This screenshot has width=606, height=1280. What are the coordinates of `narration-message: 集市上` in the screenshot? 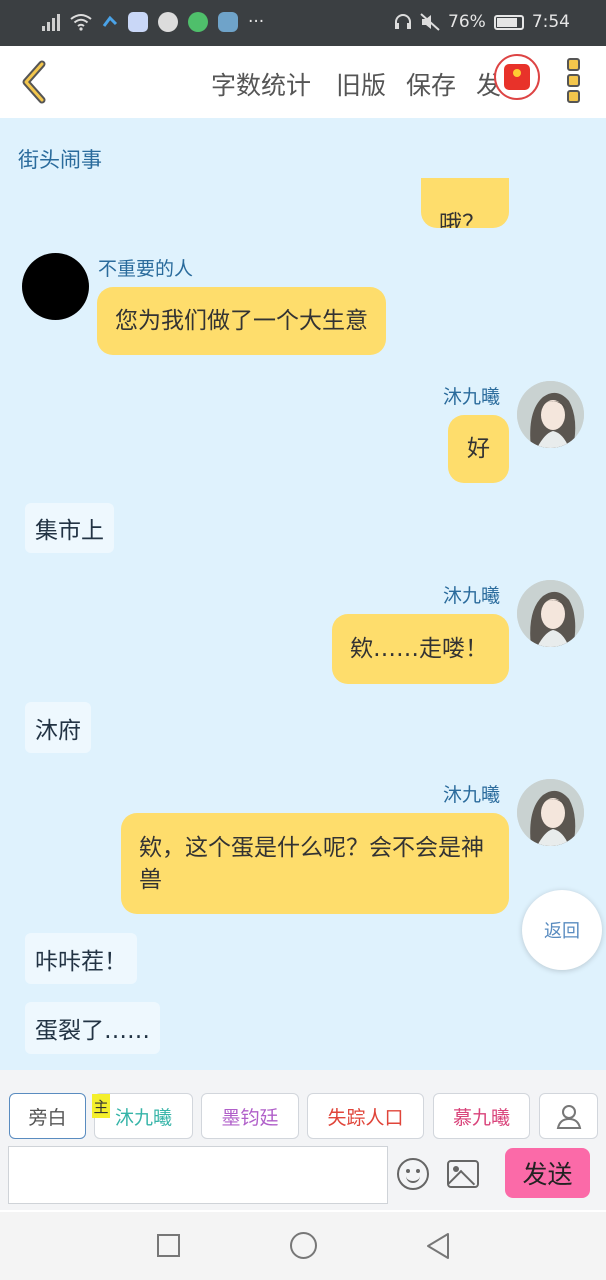 It's located at (69, 528).